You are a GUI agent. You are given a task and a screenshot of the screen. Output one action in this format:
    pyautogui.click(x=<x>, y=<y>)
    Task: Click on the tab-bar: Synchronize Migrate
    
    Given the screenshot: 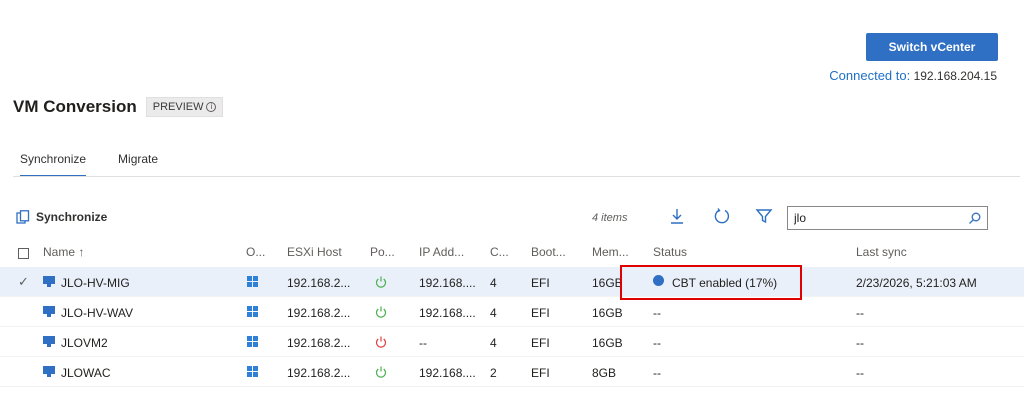 What is the action you would take?
    pyautogui.click(x=89, y=164)
    